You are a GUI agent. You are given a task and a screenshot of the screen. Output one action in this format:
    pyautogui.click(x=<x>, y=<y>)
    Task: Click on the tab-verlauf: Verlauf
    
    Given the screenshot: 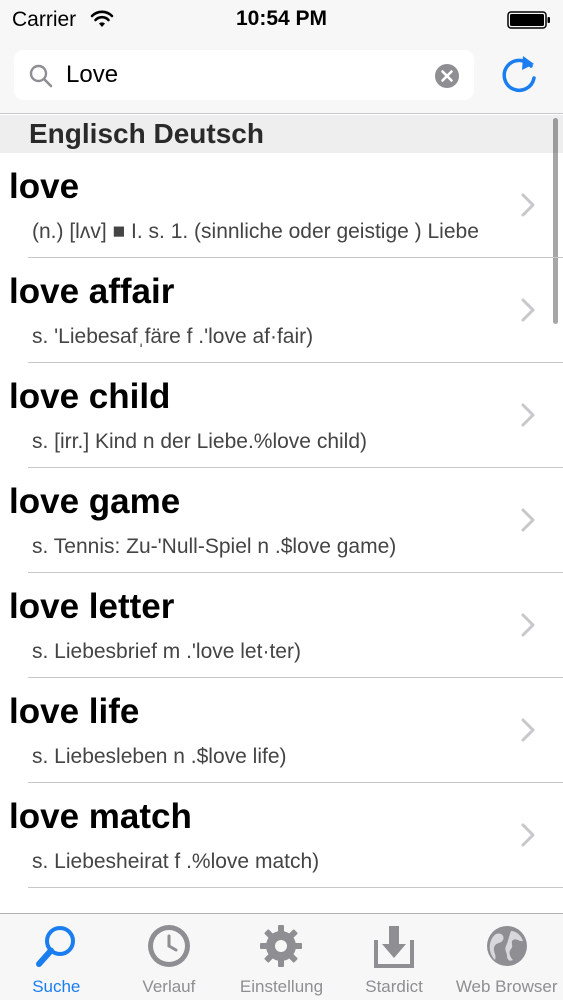 What is the action you would take?
    pyautogui.click(x=169, y=957)
    